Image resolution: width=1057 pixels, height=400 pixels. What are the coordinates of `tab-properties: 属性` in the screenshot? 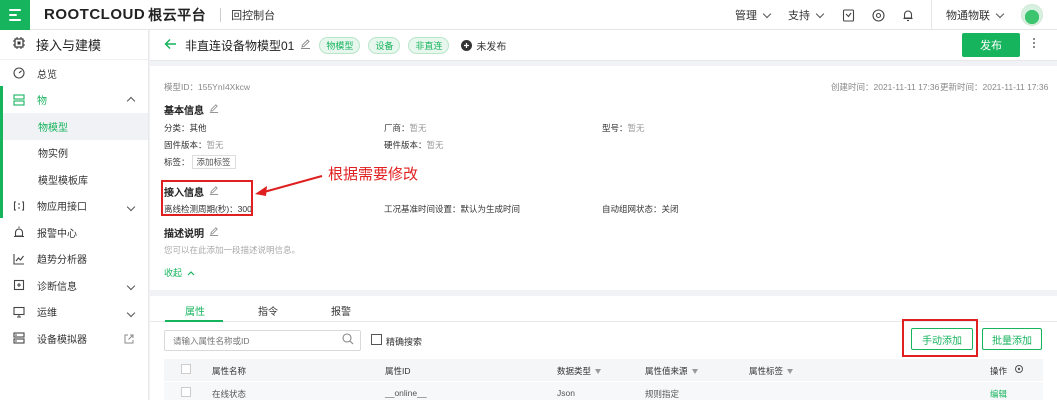 It's located at (195, 310).